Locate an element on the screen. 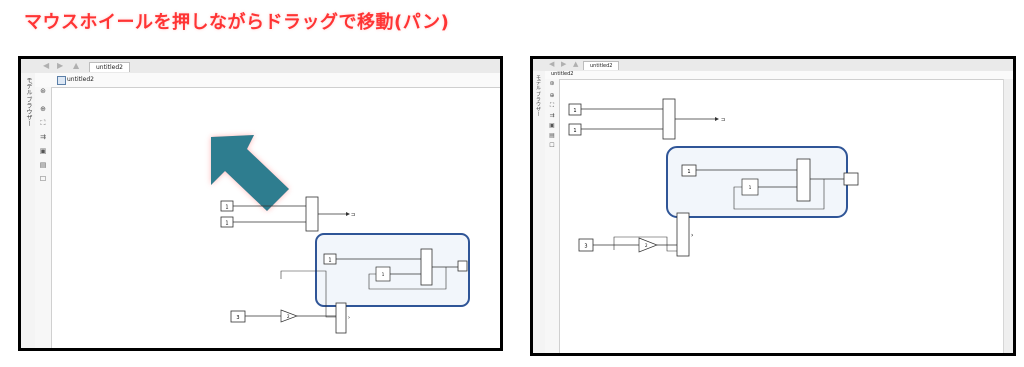 This screenshot has width=1024, height=367. vertical-scrollbar is located at coordinates (1008, 216).